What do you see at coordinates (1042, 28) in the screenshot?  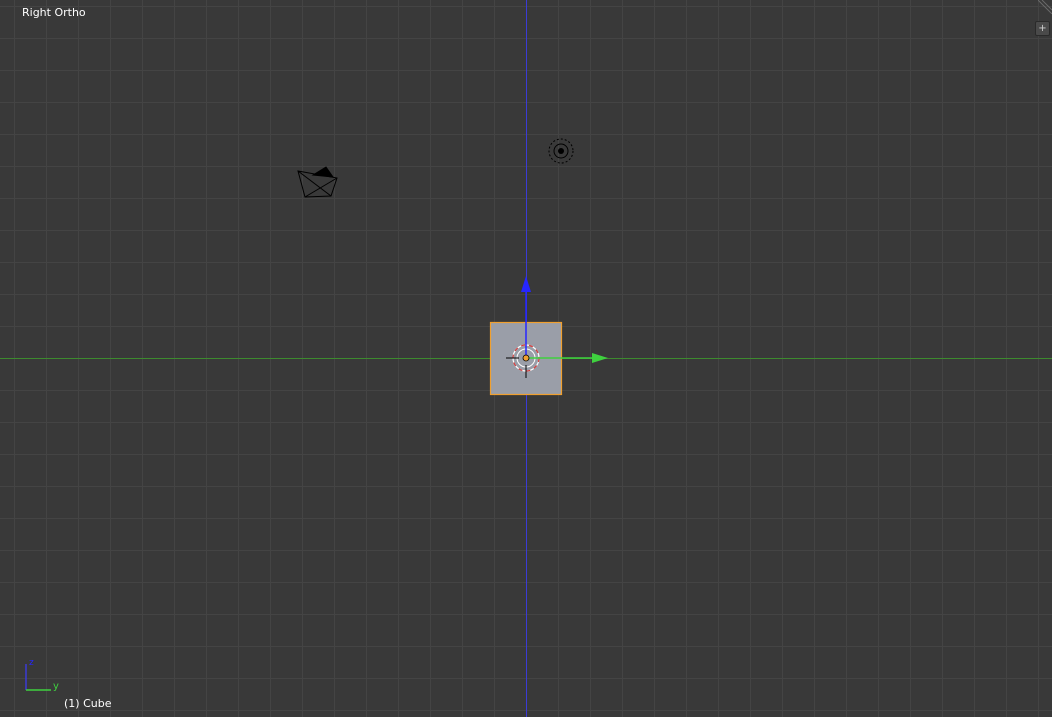 I see `properties-toggle-button: +` at bounding box center [1042, 28].